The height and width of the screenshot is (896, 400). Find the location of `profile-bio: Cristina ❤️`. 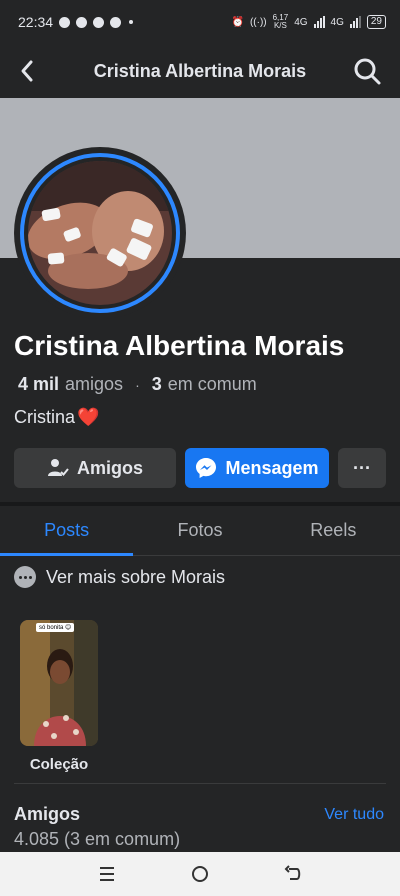

profile-bio: Cristina ❤️ is located at coordinates (56, 417).